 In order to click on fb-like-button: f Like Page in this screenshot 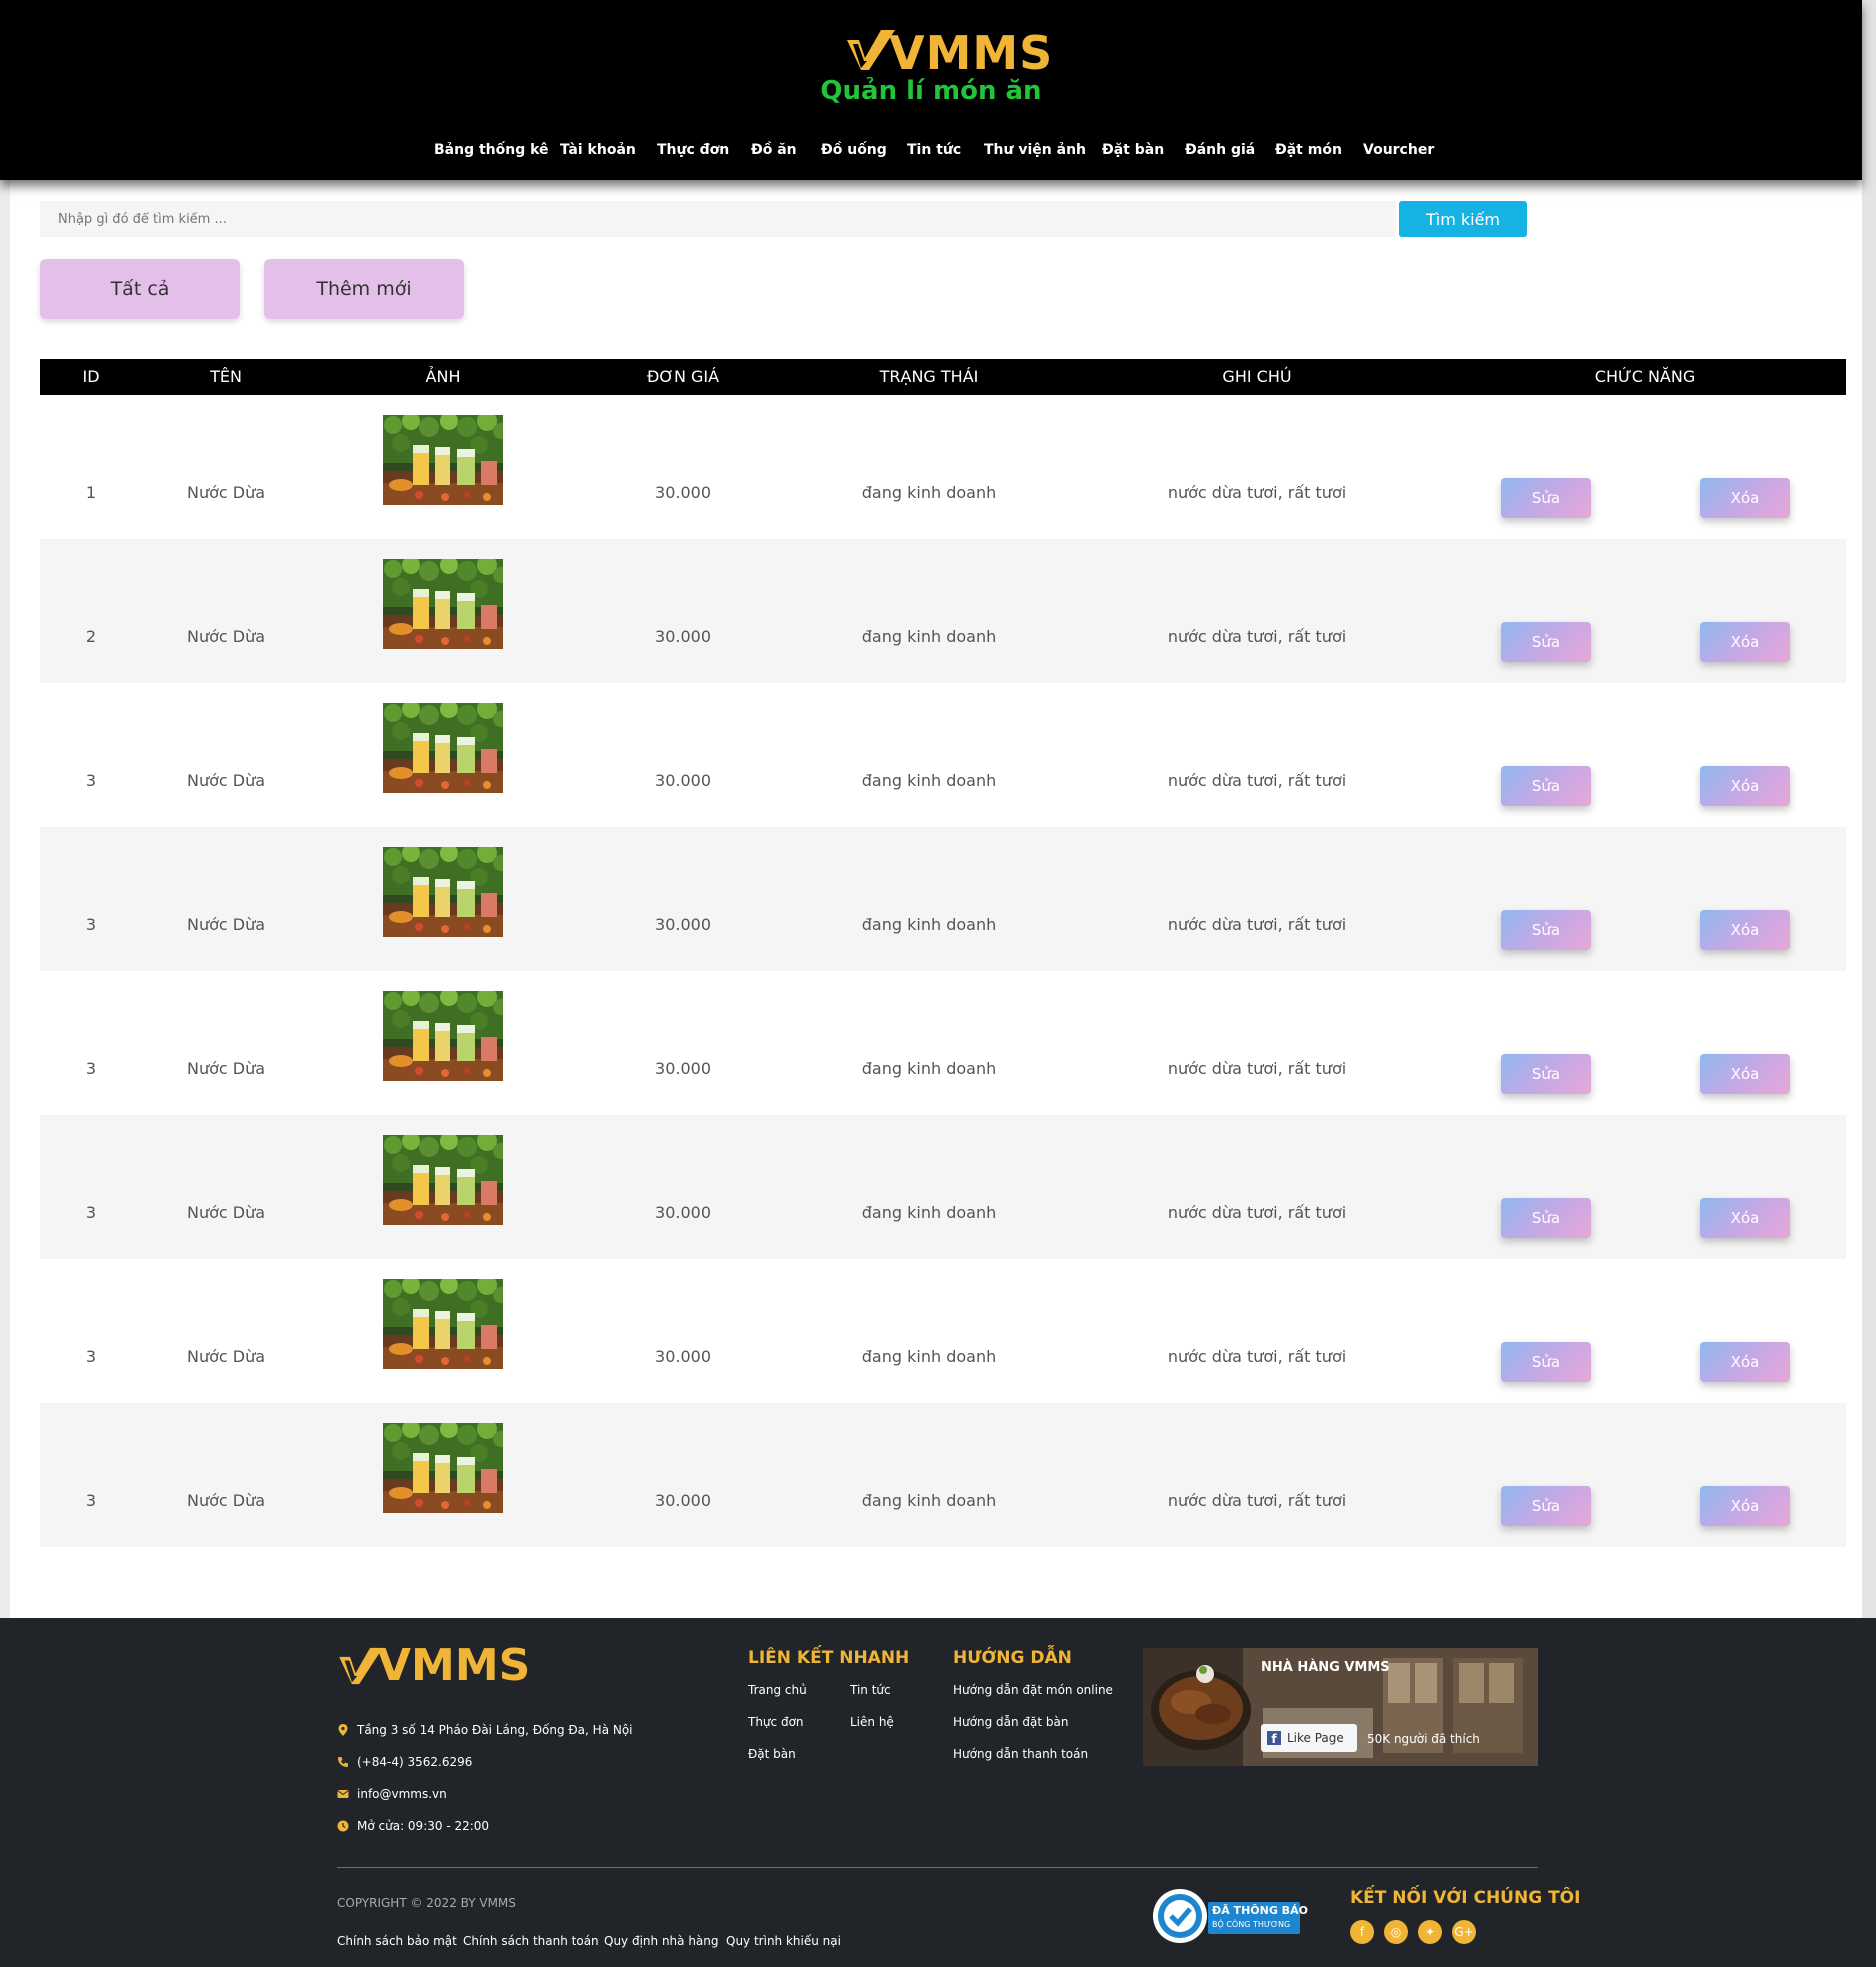, I will do `click(1309, 1738)`.